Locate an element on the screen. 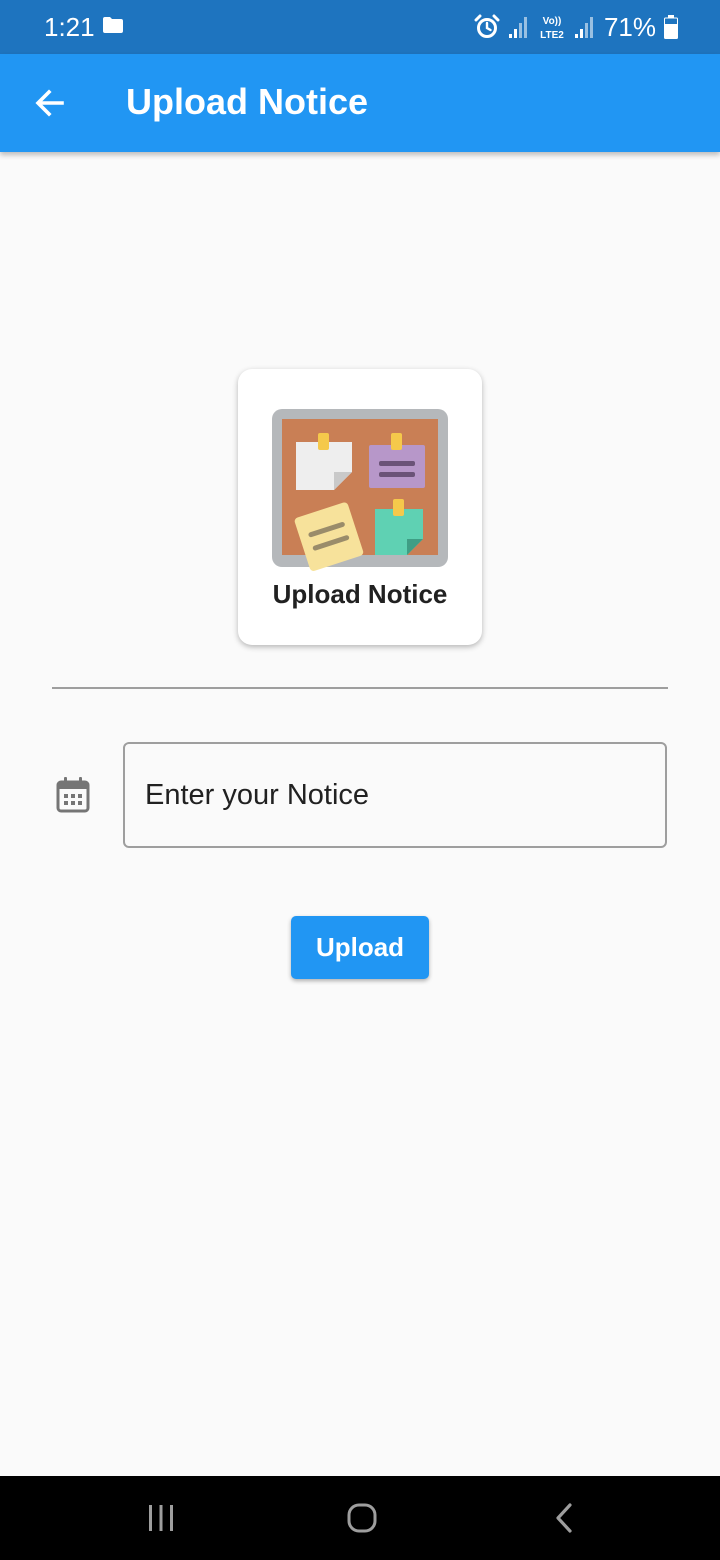  recent-apps-icon is located at coordinates (161, 1518).